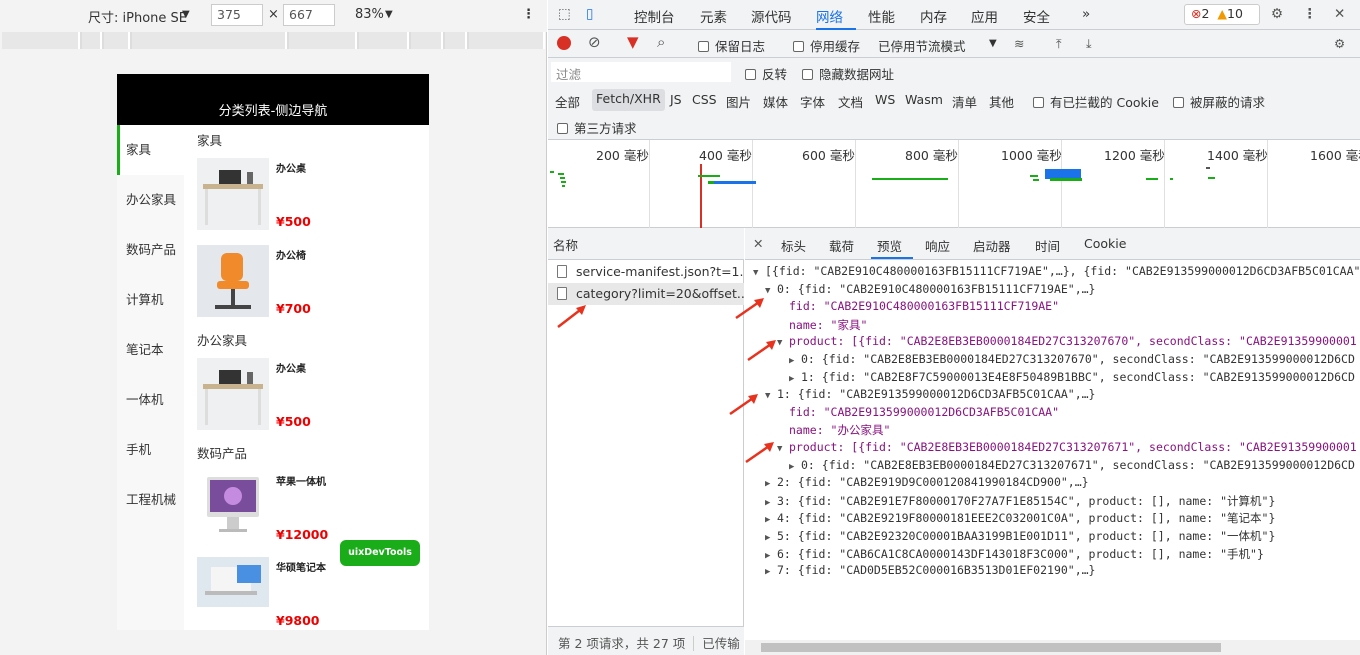 The image size is (1360, 655). Describe the element at coordinates (1001, 101) in the screenshot. I see `type-other: 其他` at that location.